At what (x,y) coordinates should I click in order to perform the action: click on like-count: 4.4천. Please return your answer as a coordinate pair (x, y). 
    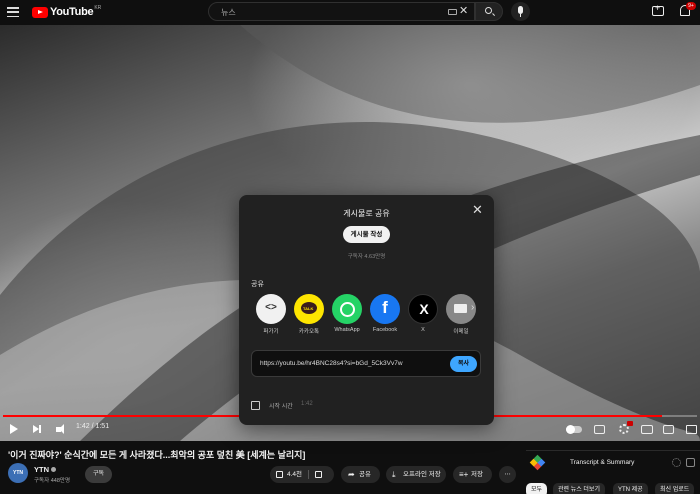
    Looking at the image, I should click on (295, 474).